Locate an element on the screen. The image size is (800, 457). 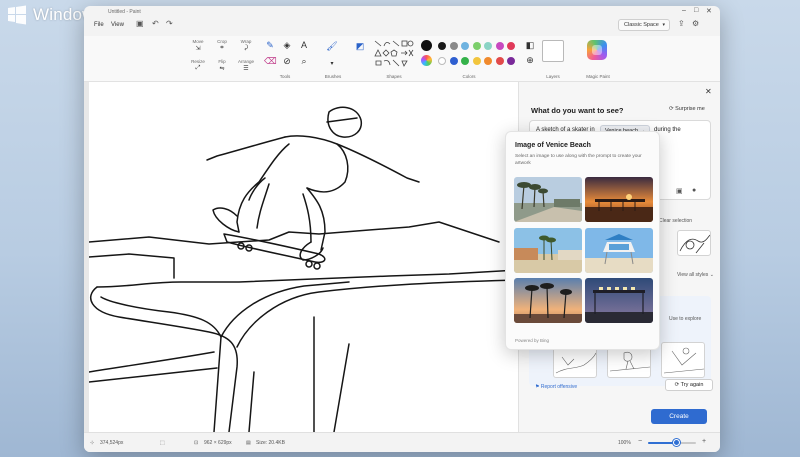
brushes-group-label: Brushes is located at coordinates (333, 76).